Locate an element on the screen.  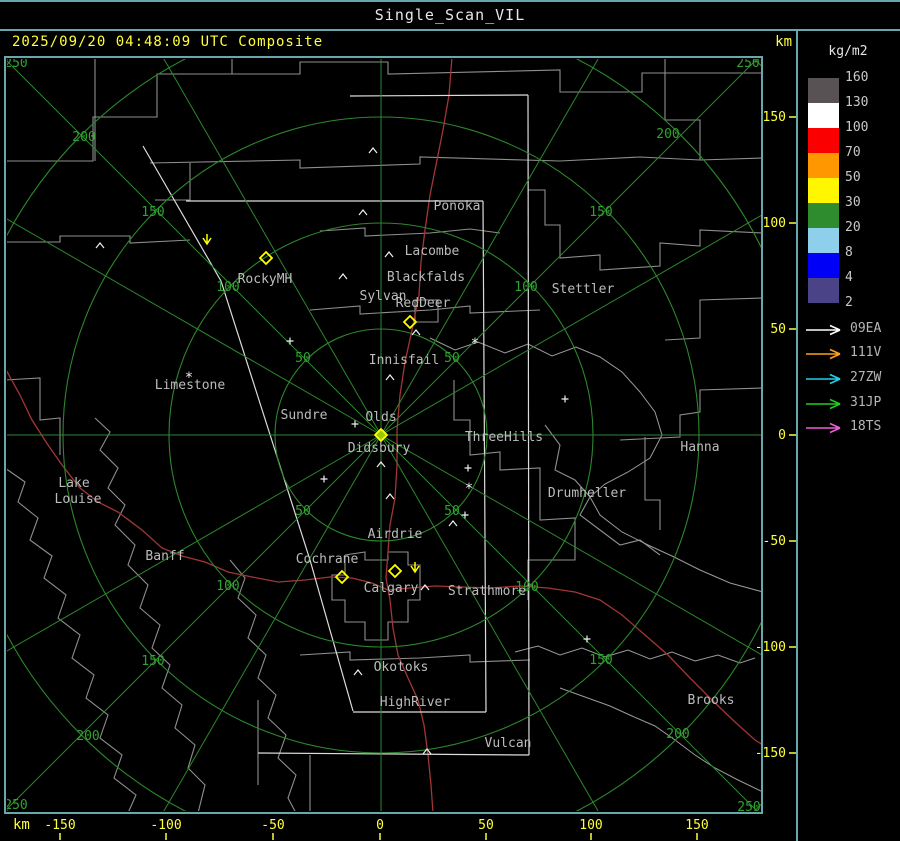
city-label: Strathmore is located at coordinates (487, 591).